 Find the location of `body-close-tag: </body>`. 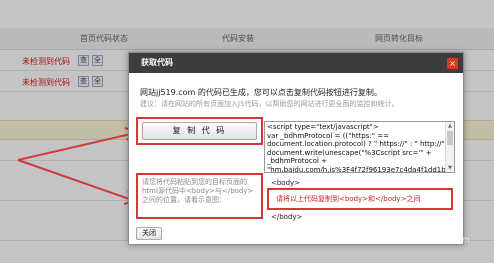

body-close-tag: </body> is located at coordinates (287, 217).